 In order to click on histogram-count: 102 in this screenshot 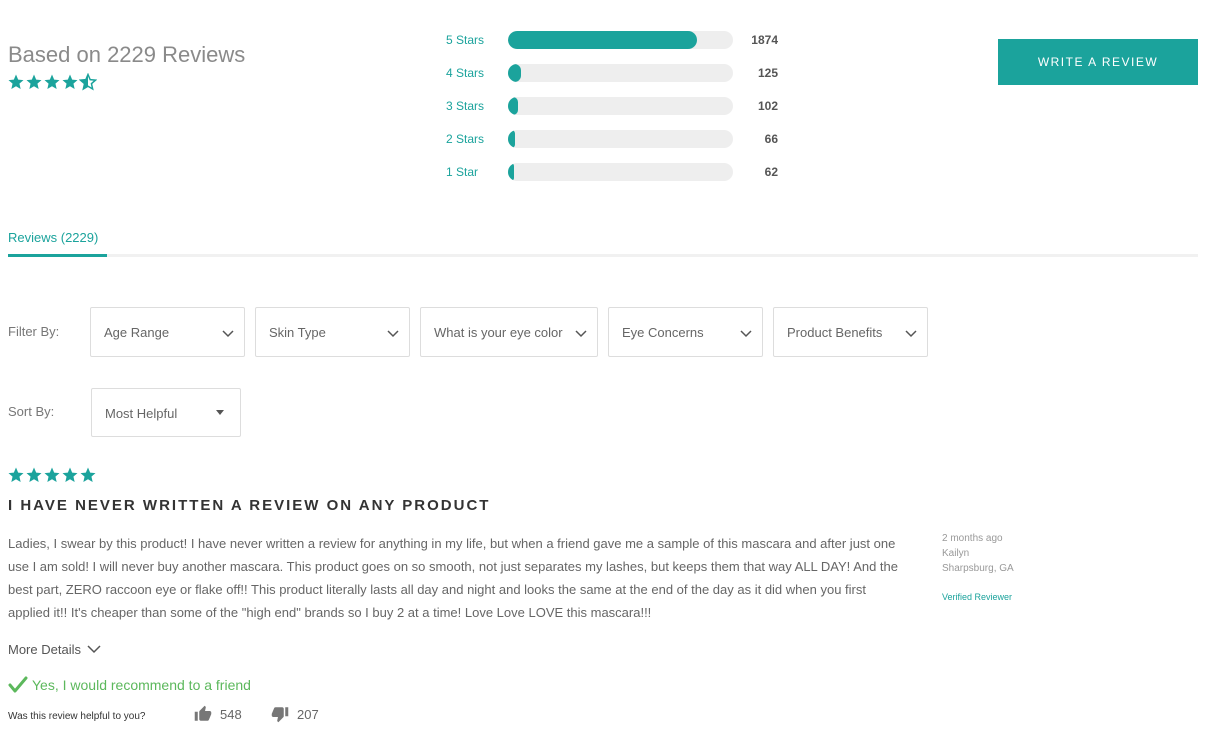, I will do `click(767, 106)`.